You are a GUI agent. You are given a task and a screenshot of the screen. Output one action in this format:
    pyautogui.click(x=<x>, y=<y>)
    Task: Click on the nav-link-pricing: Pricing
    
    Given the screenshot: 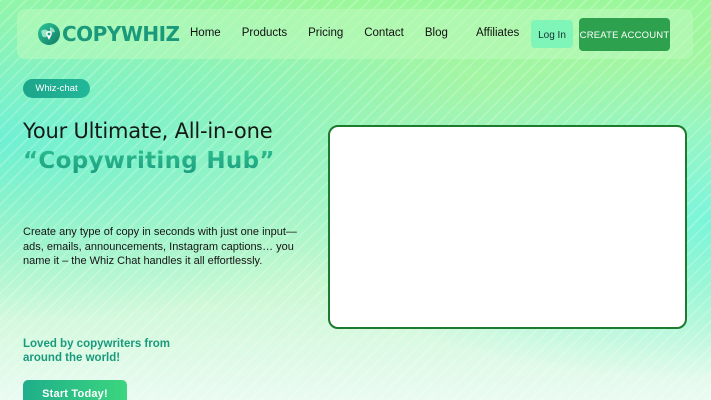 What is the action you would take?
    pyautogui.click(x=325, y=33)
    